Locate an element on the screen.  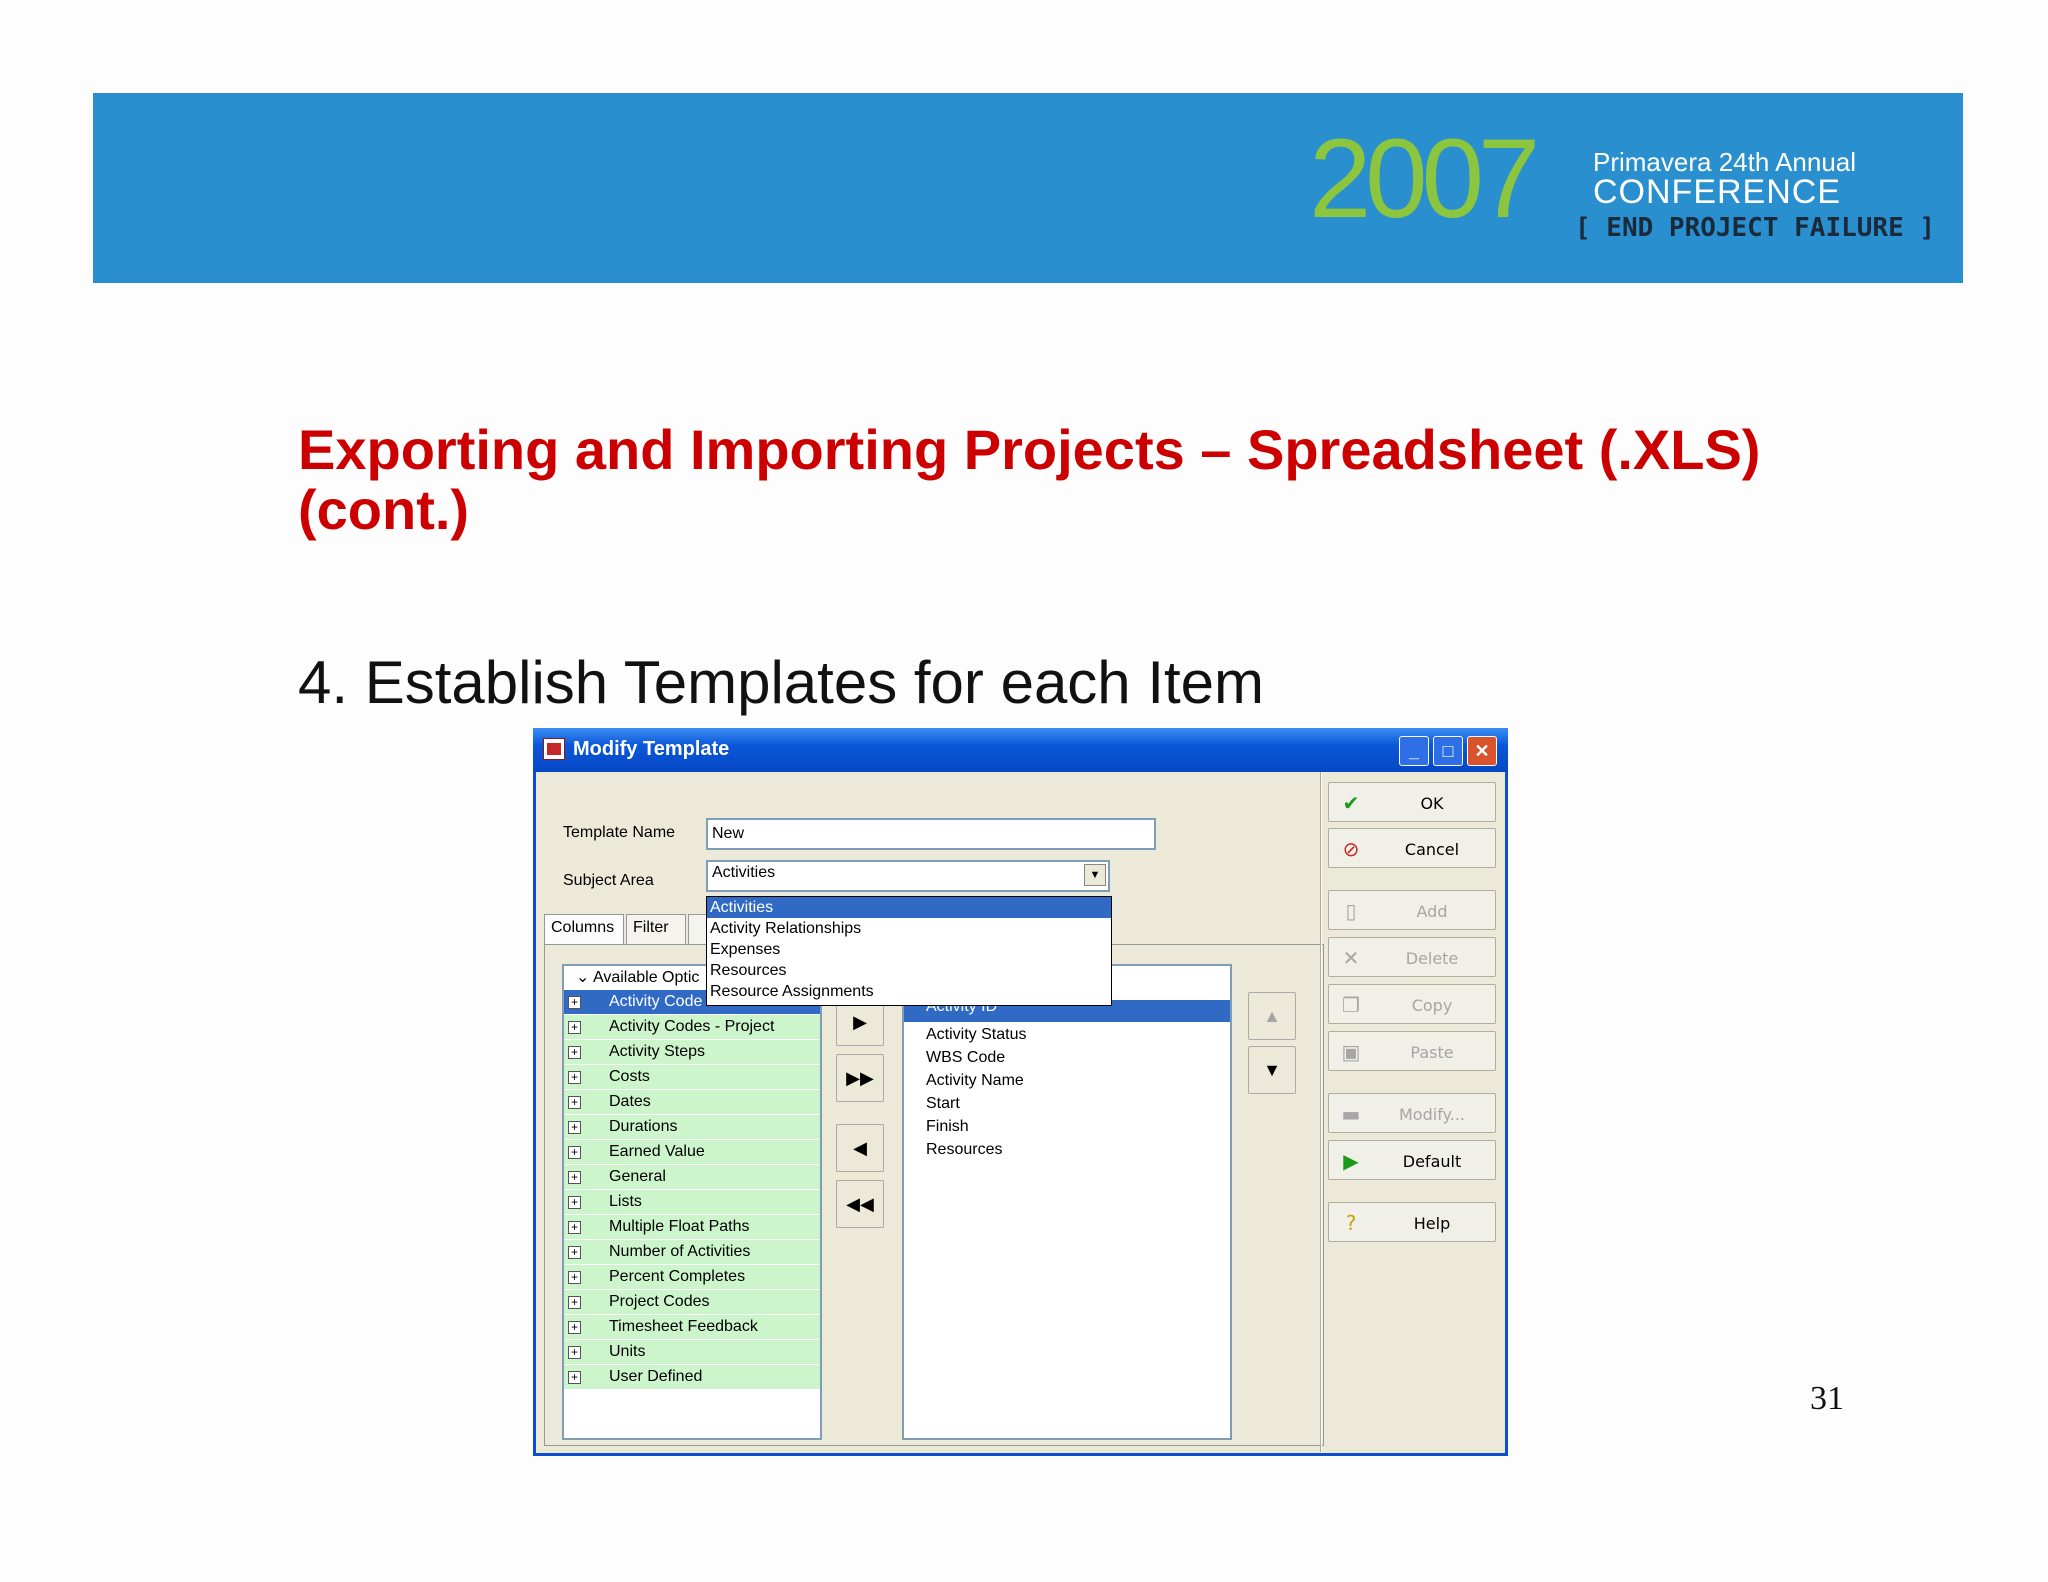
list-item: Finish is located at coordinates (947, 1127).